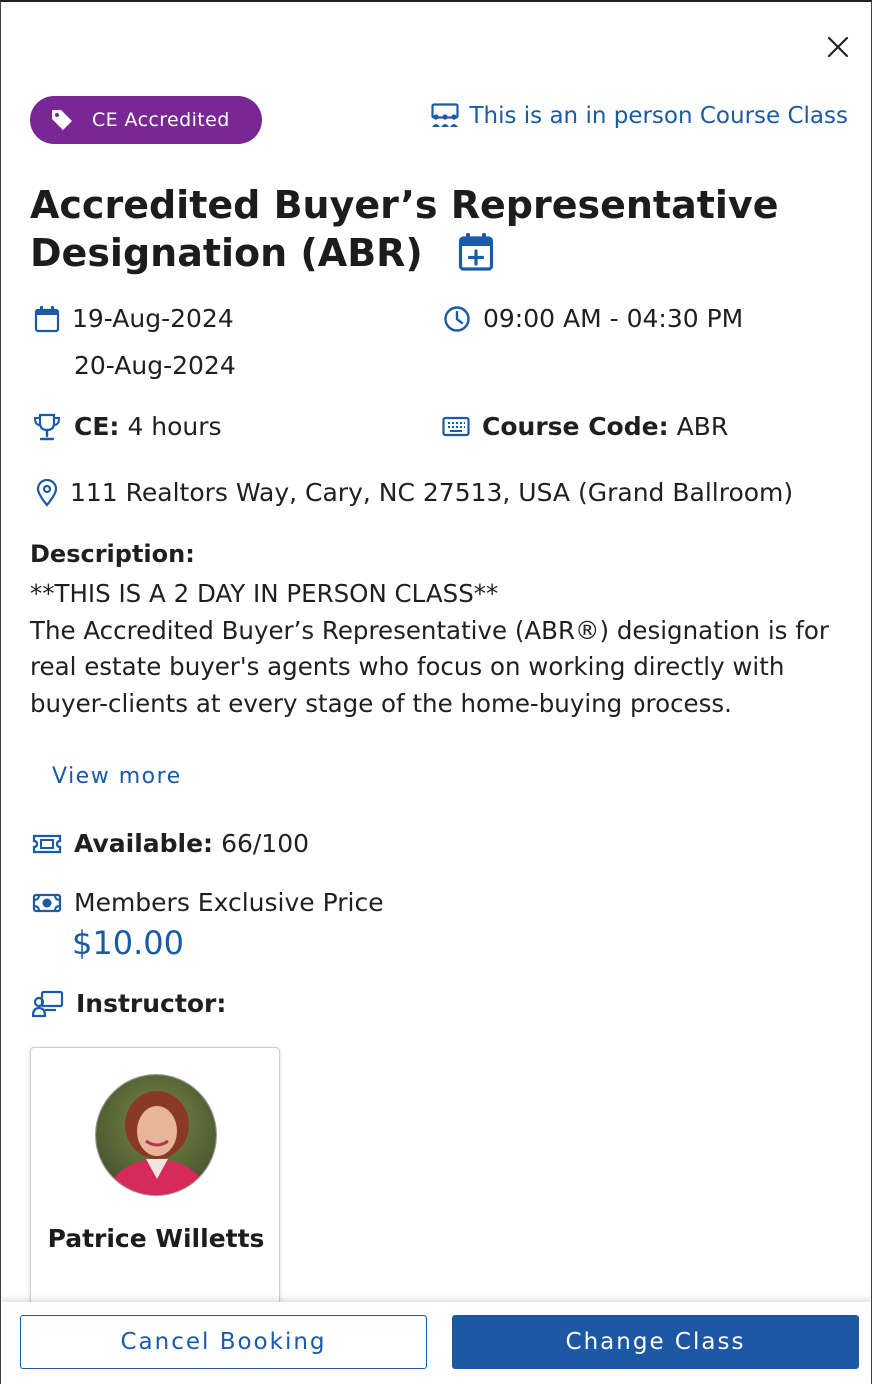 Image resolution: width=872 pixels, height=1384 pixels. What do you see at coordinates (156, 1135) in the screenshot?
I see `avatar` at bounding box center [156, 1135].